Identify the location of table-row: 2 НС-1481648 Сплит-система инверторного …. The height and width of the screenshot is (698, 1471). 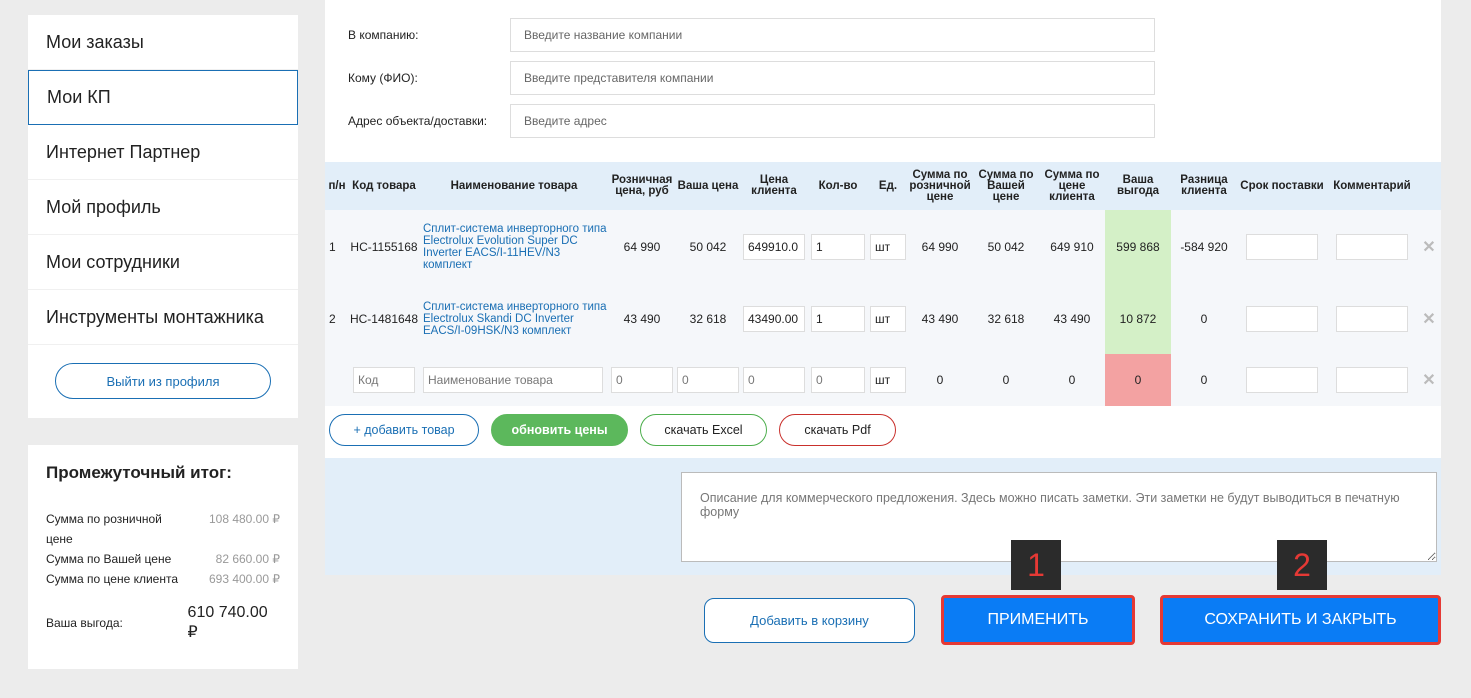
(883, 319).